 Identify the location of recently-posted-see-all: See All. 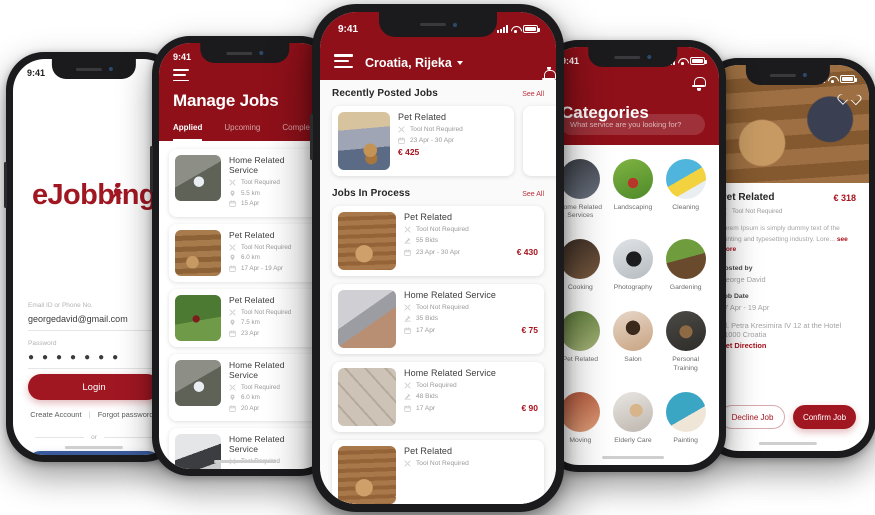
(533, 94).